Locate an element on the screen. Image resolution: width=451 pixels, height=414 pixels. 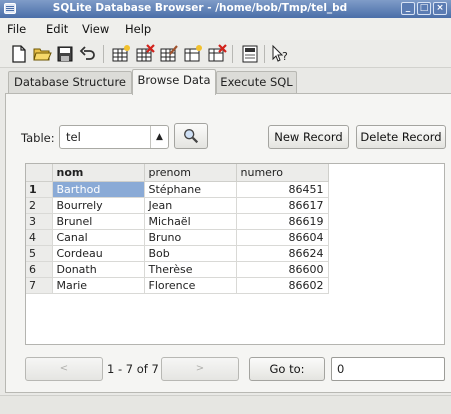
table-row: 5 Cordeau Bob 86624 is located at coordinates (177, 253).